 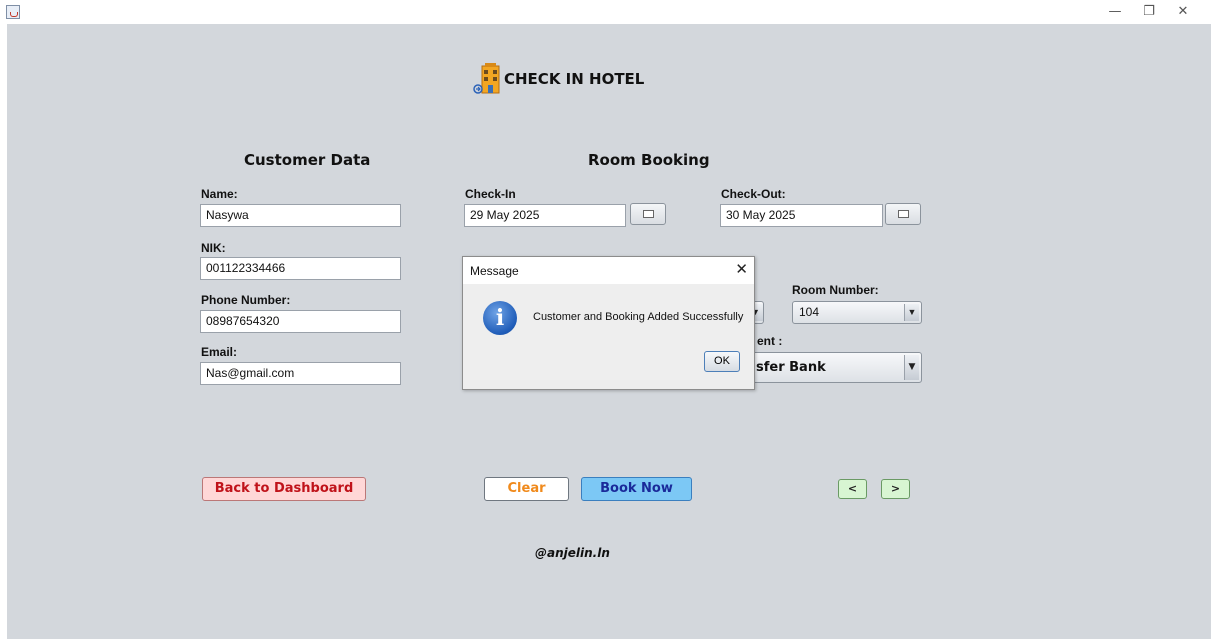 What do you see at coordinates (284, 489) in the screenshot?
I see `back-to-dashboard-button: Back to Dashboard` at bounding box center [284, 489].